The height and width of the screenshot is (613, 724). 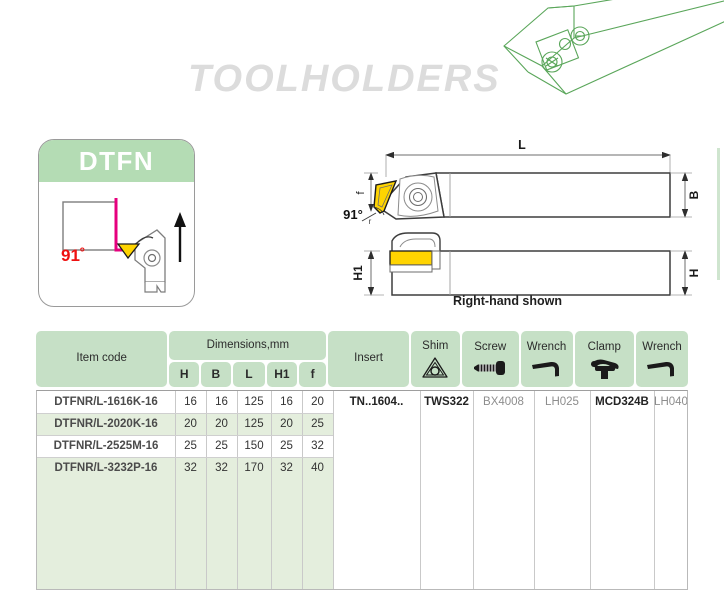 I want to click on cell-screw: BX4008, so click(x=503, y=401).